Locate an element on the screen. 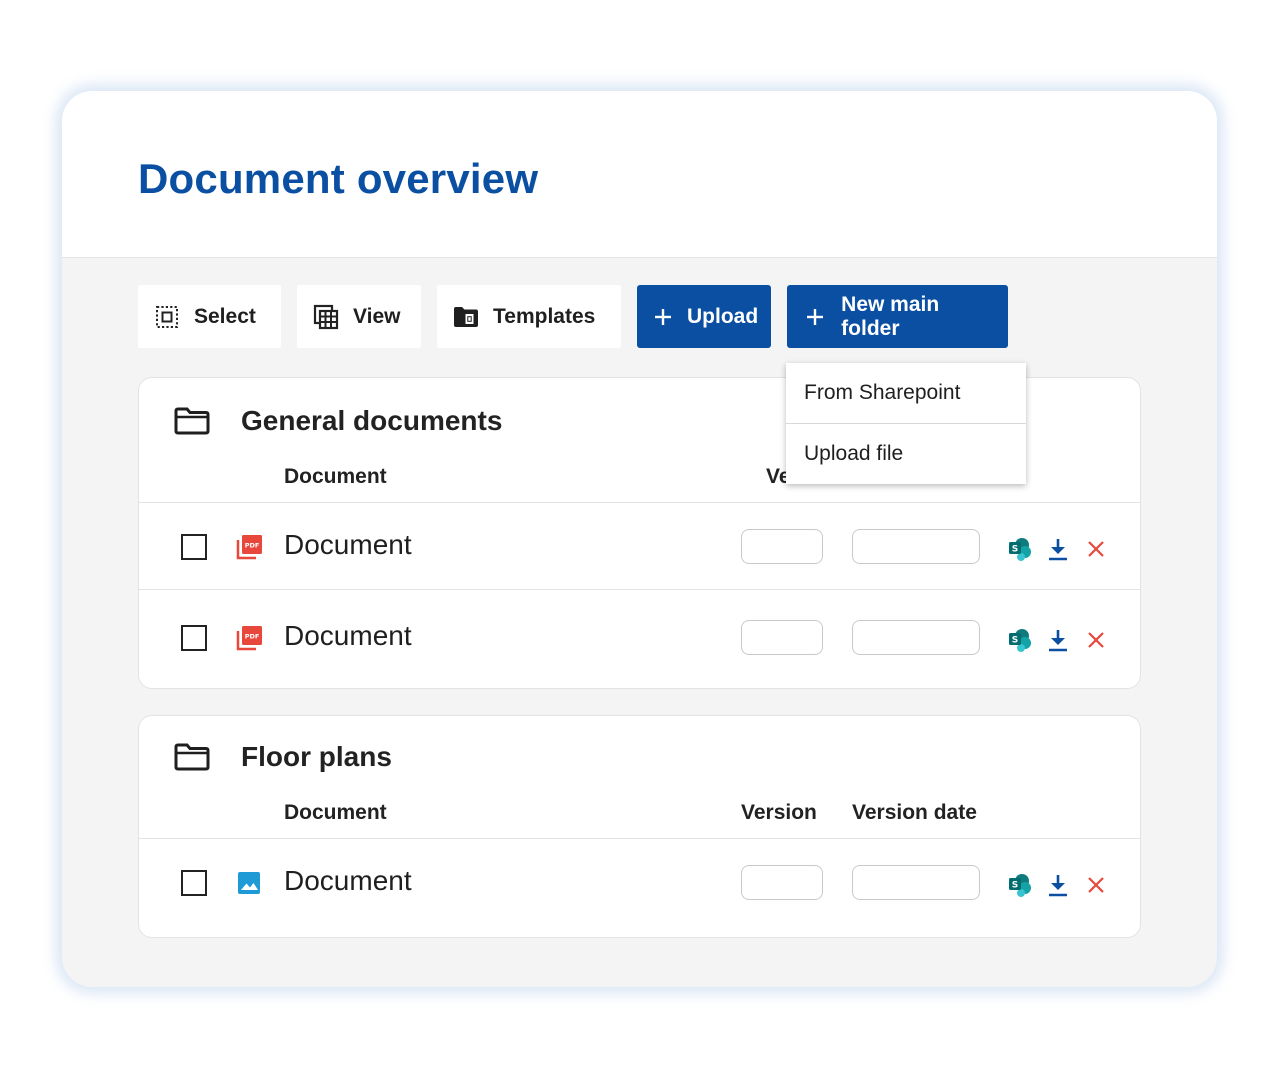 This screenshot has height=1080, width=1280. new-main-folder-button-label: New main folder is located at coordinates (890, 316).